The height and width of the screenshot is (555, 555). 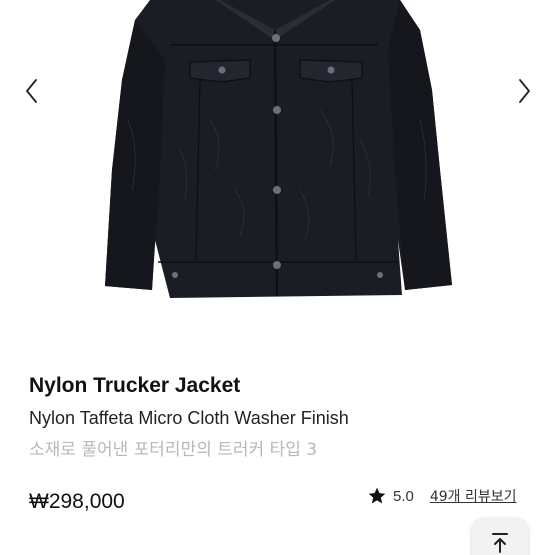 I want to click on product-title: Nylon Trucker Jacket, so click(x=135, y=385).